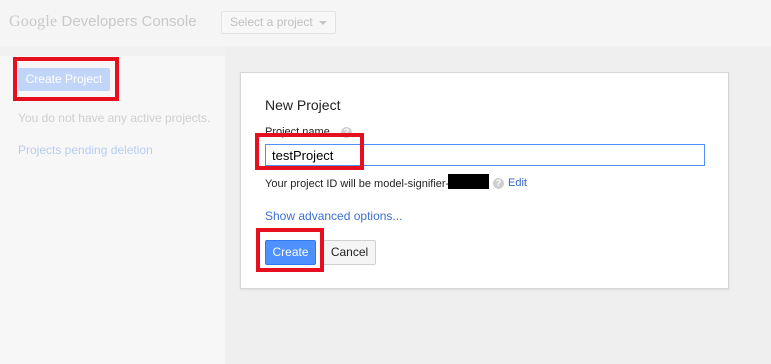 This screenshot has height=364, width=771. I want to click on project-id-text: Your project ID will be model-signifier-, so click(357, 184).